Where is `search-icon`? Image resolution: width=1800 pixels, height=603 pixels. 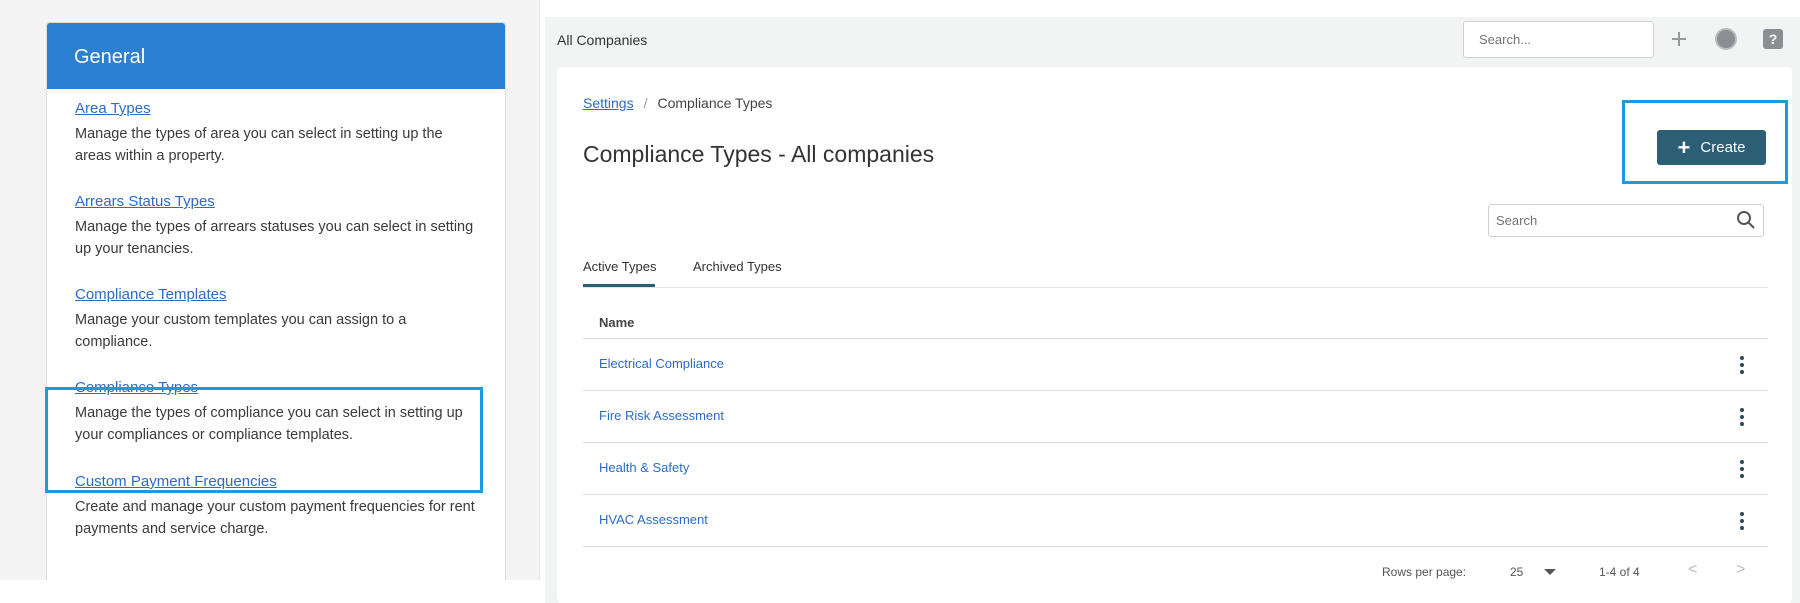 search-icon is located at coordinates (1746, 220).